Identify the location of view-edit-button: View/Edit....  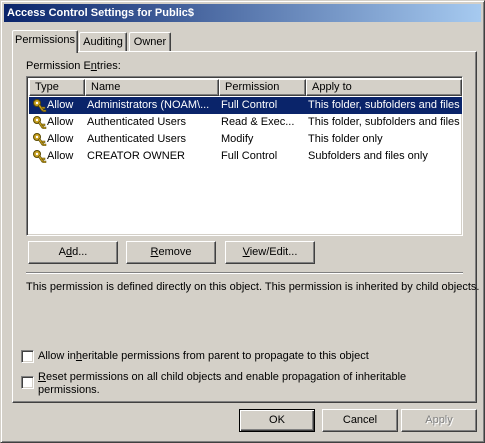
(270, 252).